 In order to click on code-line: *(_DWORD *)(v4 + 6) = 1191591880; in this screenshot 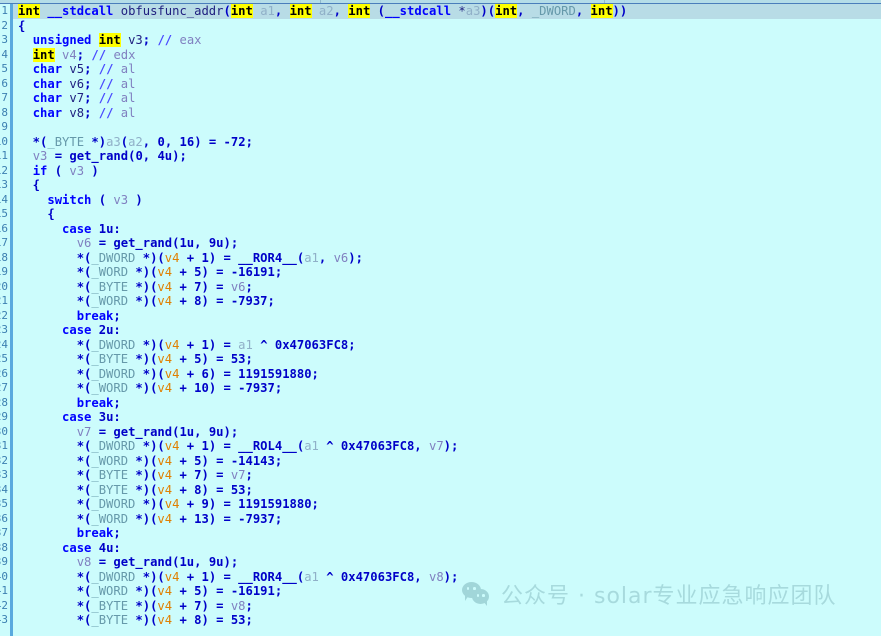, I will do `click(447, 374)`.